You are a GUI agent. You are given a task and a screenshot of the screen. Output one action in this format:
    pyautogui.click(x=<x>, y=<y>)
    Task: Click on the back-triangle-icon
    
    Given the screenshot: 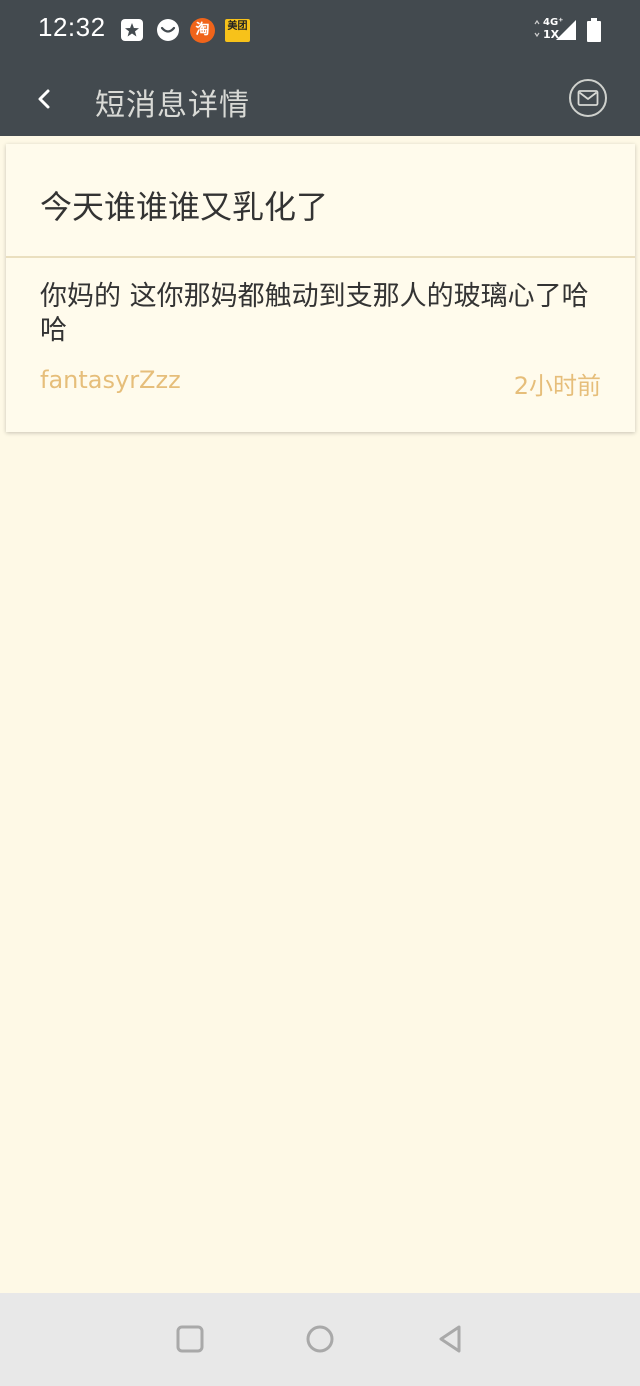 What is the action you would take?
    pyautogui.click(x=450, y=1339)
    